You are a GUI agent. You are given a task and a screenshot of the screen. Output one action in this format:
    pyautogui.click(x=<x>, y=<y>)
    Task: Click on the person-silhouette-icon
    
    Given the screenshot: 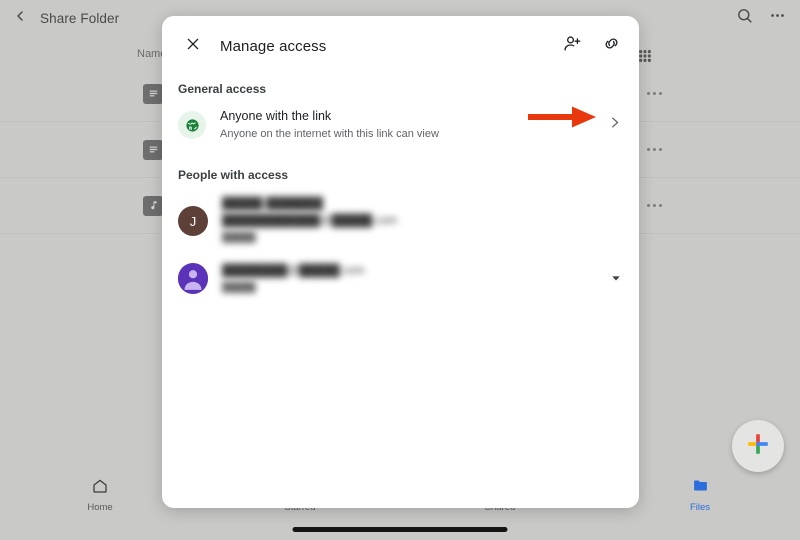 What is the action you would take?
    pyautogui.click(x=193, y=279)
    